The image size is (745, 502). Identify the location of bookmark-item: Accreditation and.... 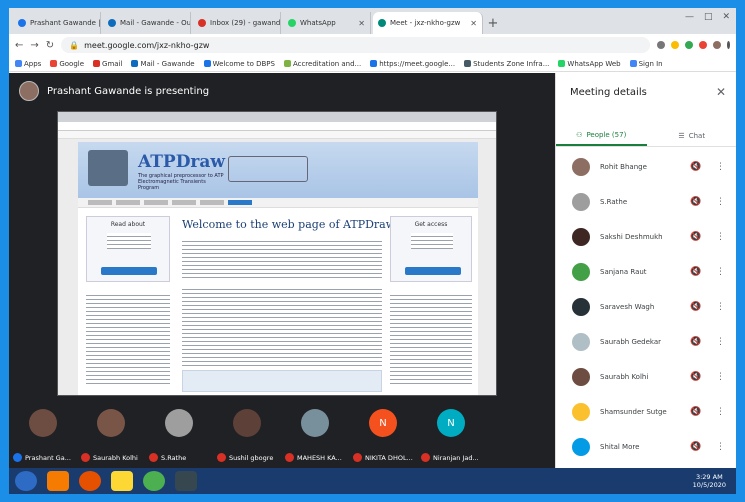
(322, 64).